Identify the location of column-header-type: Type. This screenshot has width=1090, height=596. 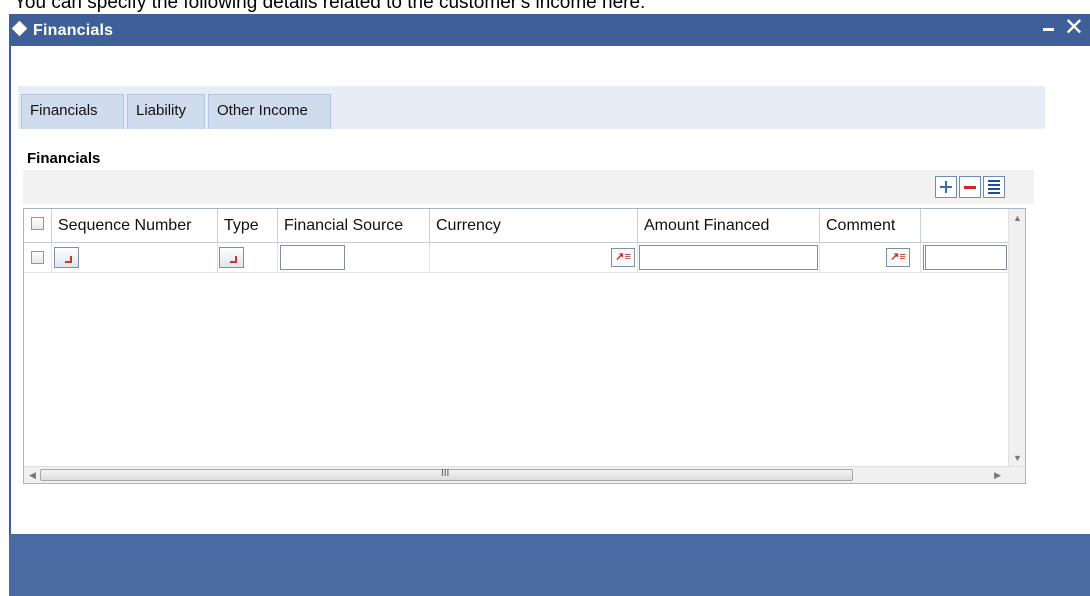
(248, 226).